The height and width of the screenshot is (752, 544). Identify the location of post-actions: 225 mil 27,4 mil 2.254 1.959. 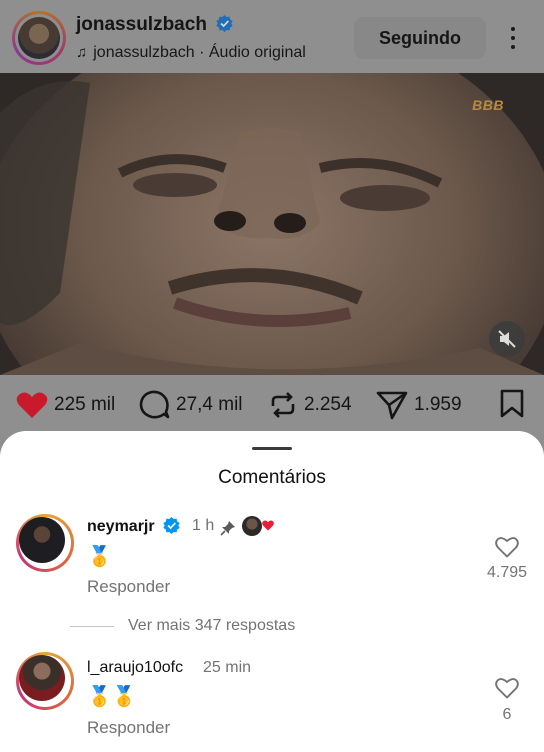
(272, 404).